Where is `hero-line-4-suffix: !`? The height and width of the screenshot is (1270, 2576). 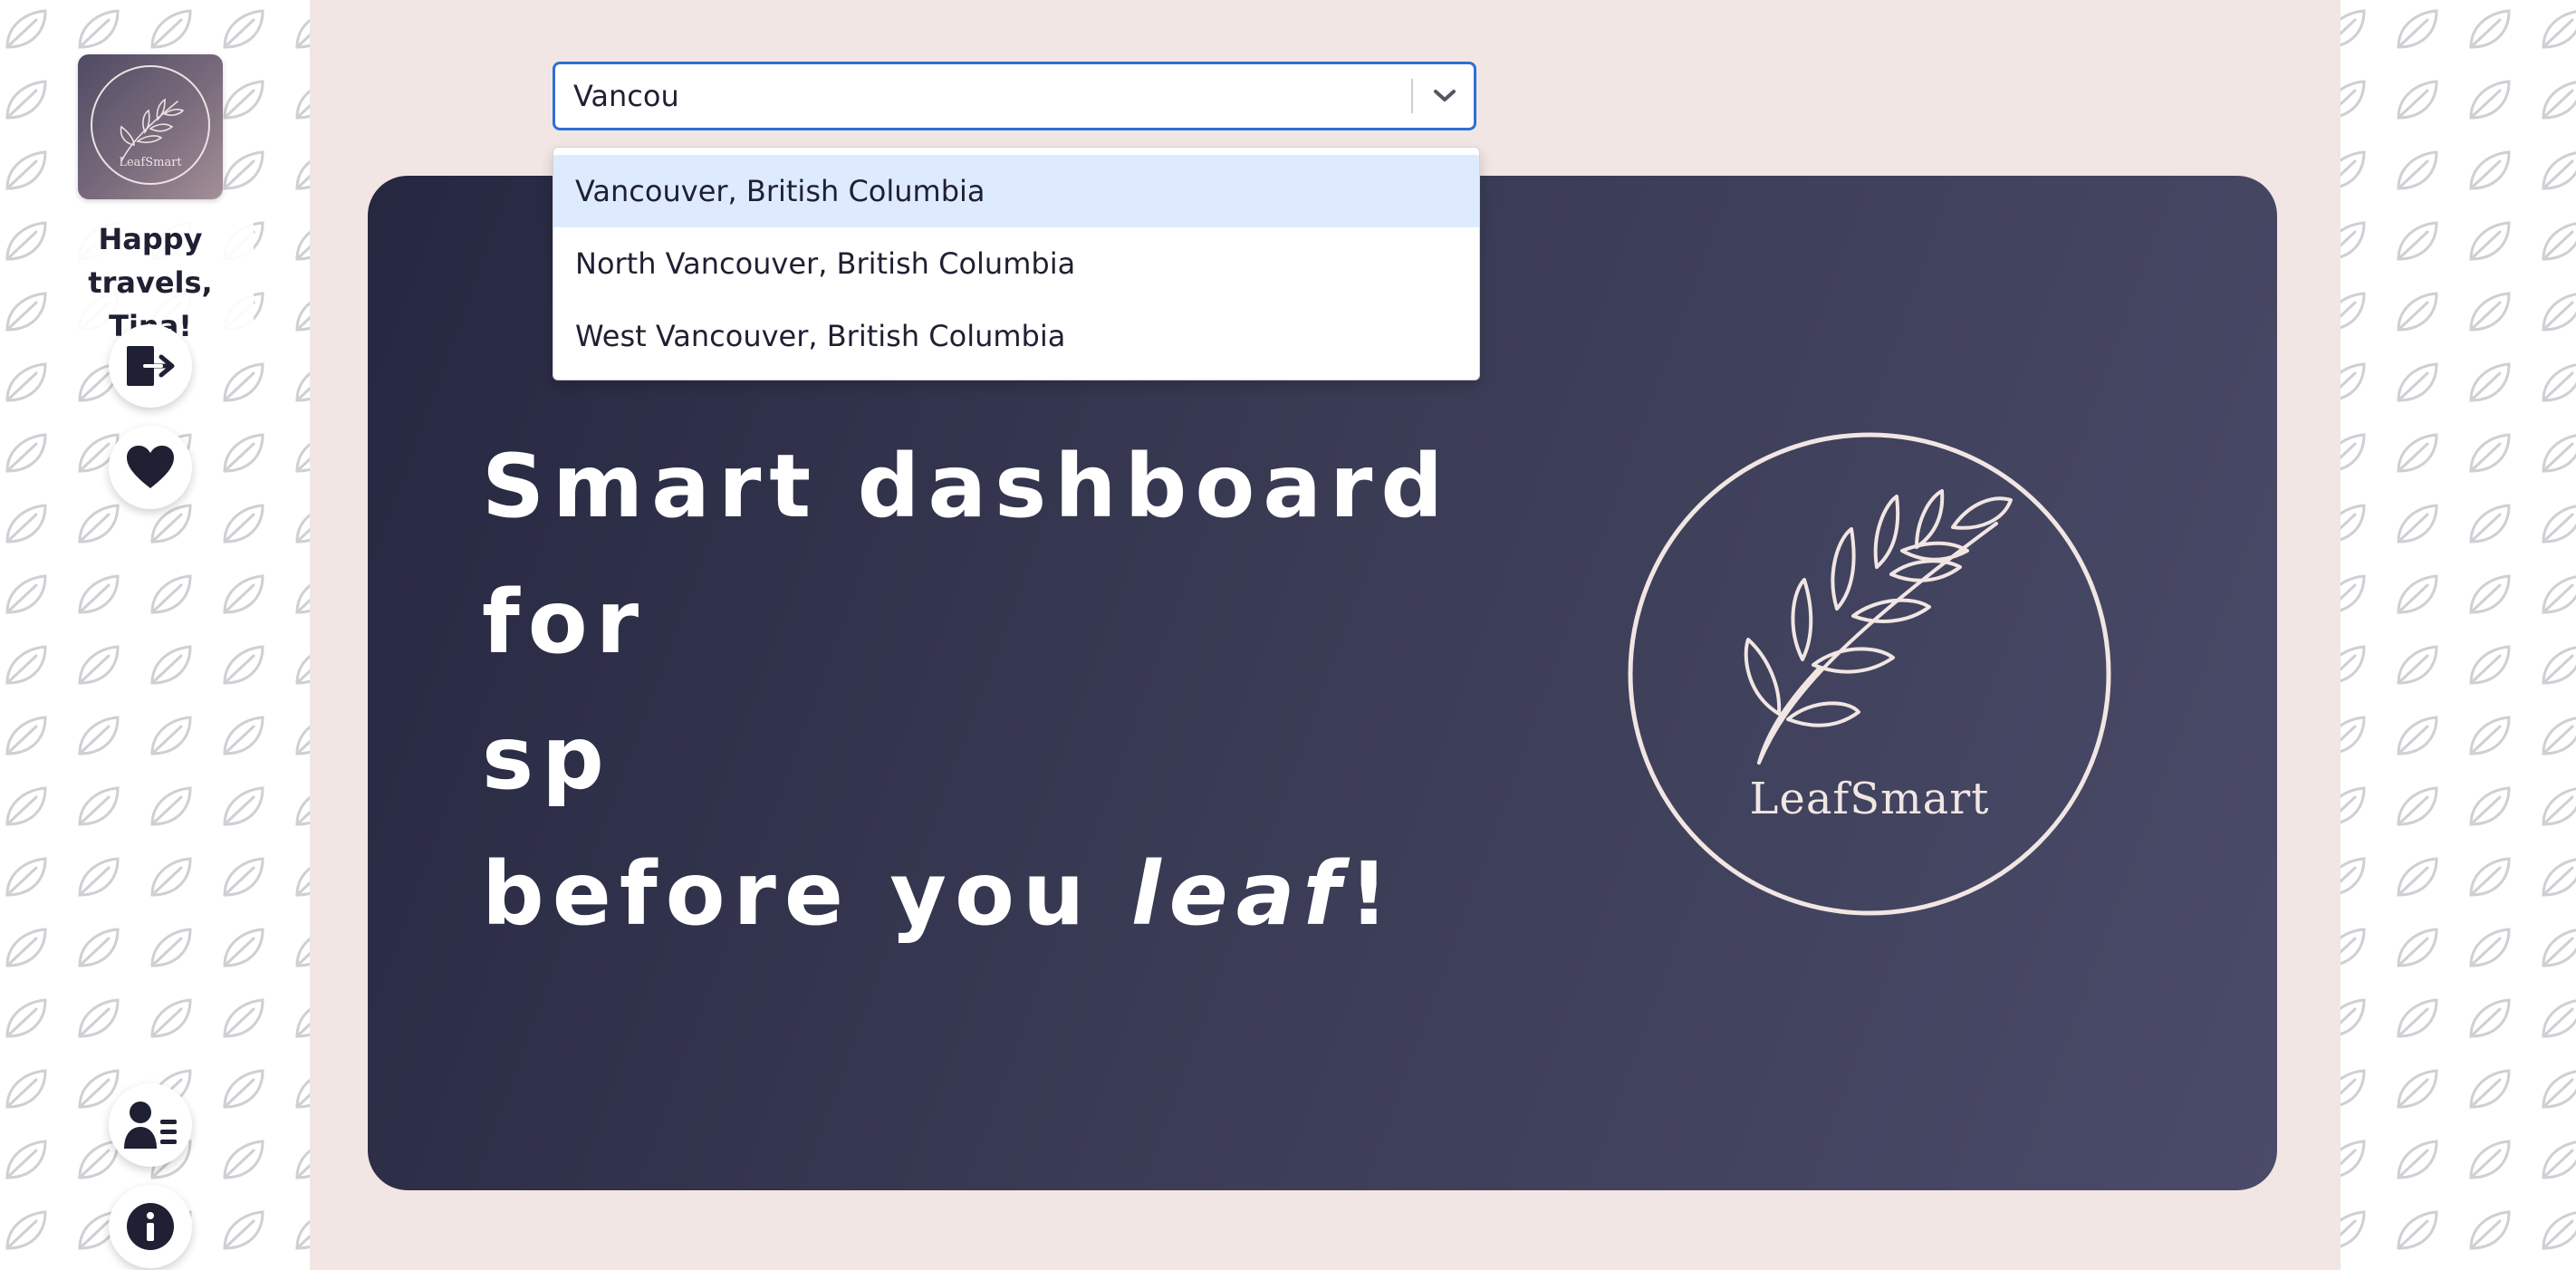 hero-line-4-suffix: ! is located at coordinates (1373, 894).